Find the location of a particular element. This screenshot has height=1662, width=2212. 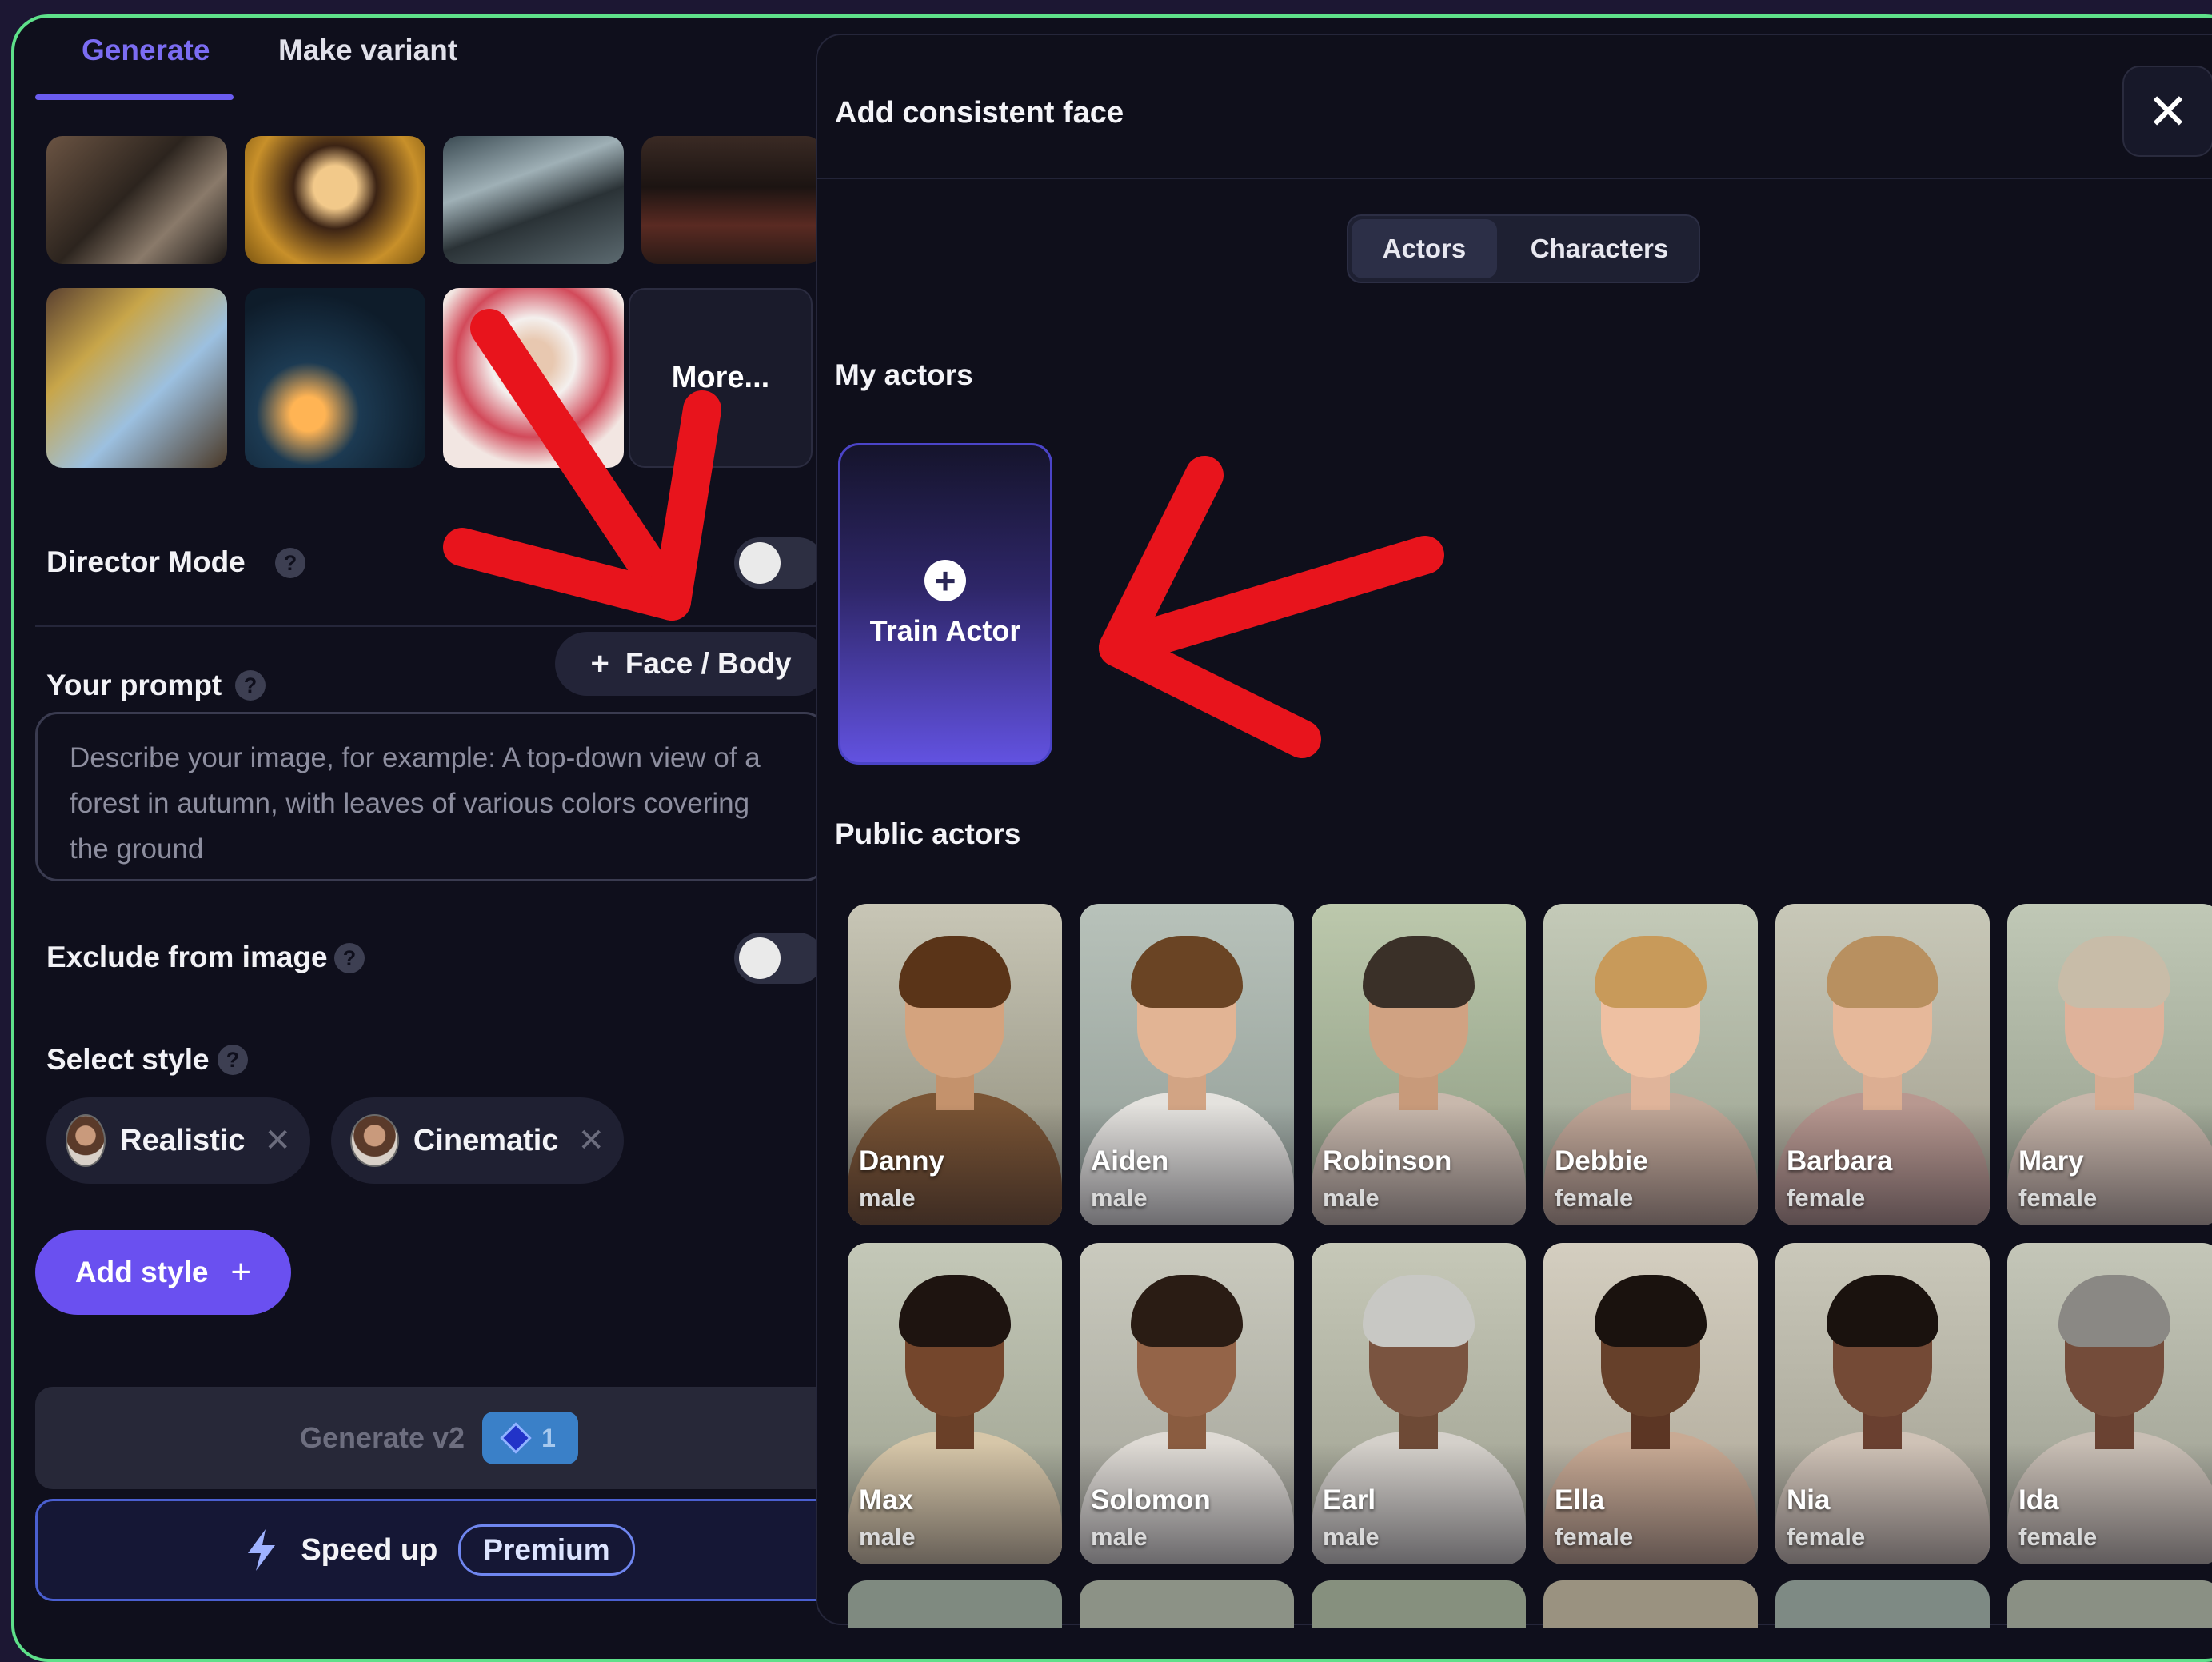

segment-actors: Actors is located at coordinates (1424, 248).